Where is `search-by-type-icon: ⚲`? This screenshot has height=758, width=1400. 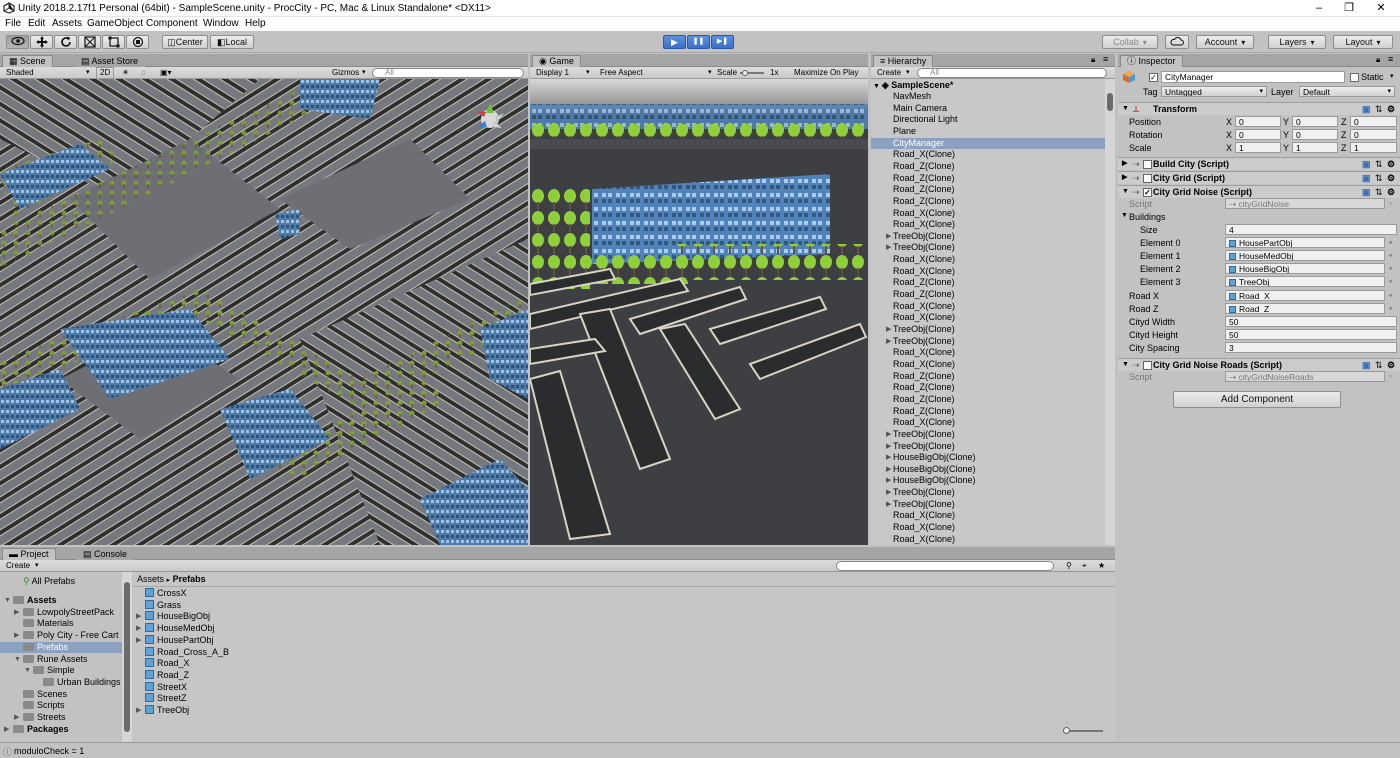
search-by-type-icon: ⚲ is located at coordinates (1069, 566).